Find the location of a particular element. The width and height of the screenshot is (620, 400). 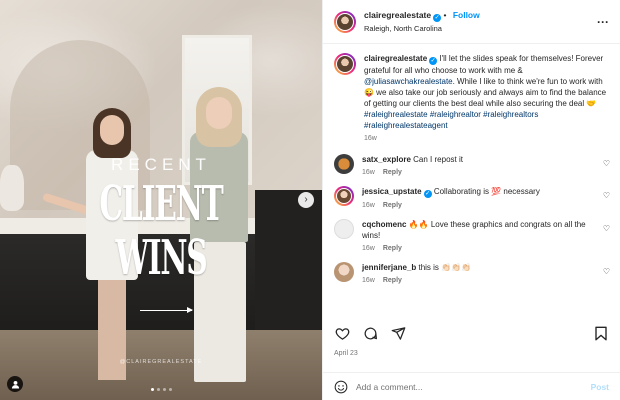

save-button is located at coordinates (601, 333).